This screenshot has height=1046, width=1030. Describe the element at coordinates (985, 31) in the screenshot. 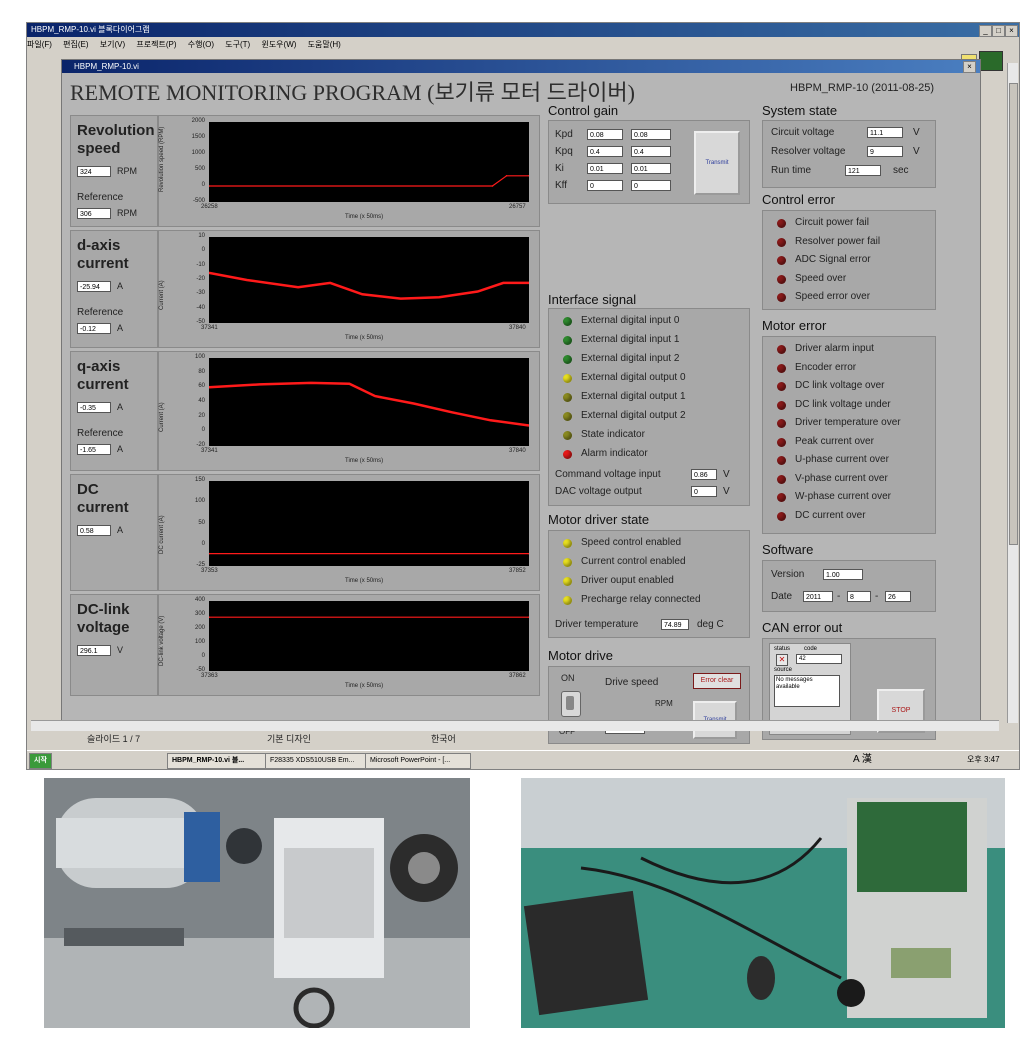

I see `minimize-icon: _` at that location.